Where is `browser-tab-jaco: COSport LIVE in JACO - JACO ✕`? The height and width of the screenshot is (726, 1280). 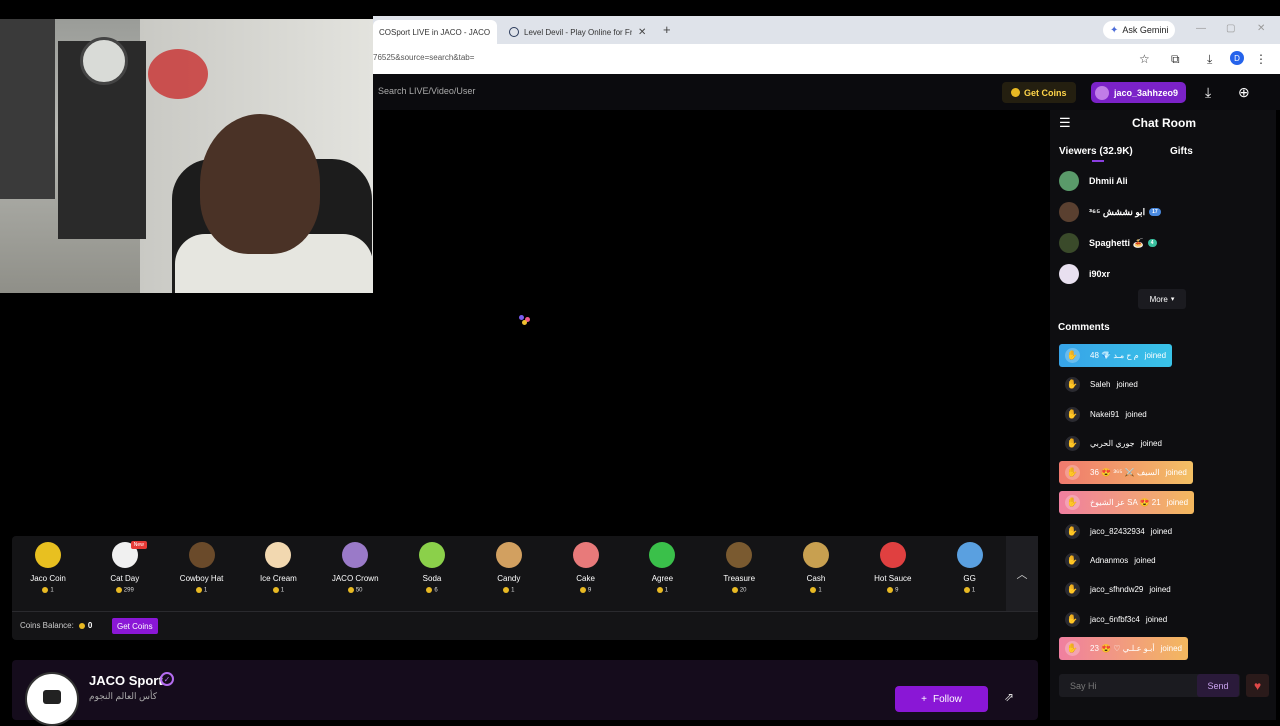 browser-tab-jaco: COSport LIVE in JACO - JACO ✕ is located at coordinates (435, 32).